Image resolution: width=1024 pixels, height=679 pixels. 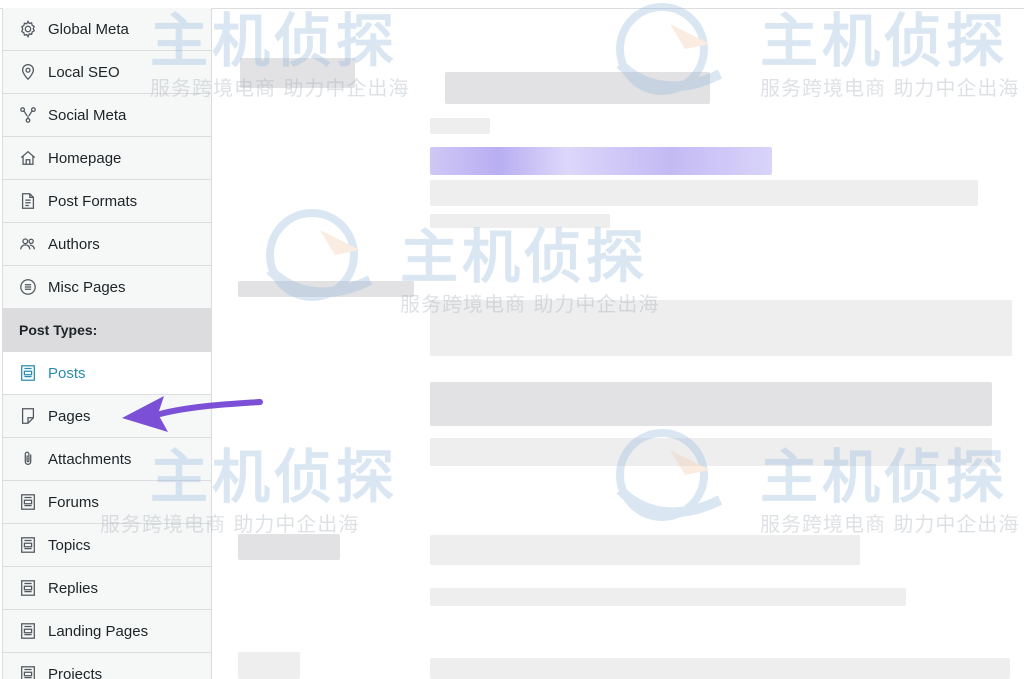 What do you see at coordinates (107, 666) in the screenshot?
I see `sidebar-item-projects: Projects` at bounding box center [107, 666].